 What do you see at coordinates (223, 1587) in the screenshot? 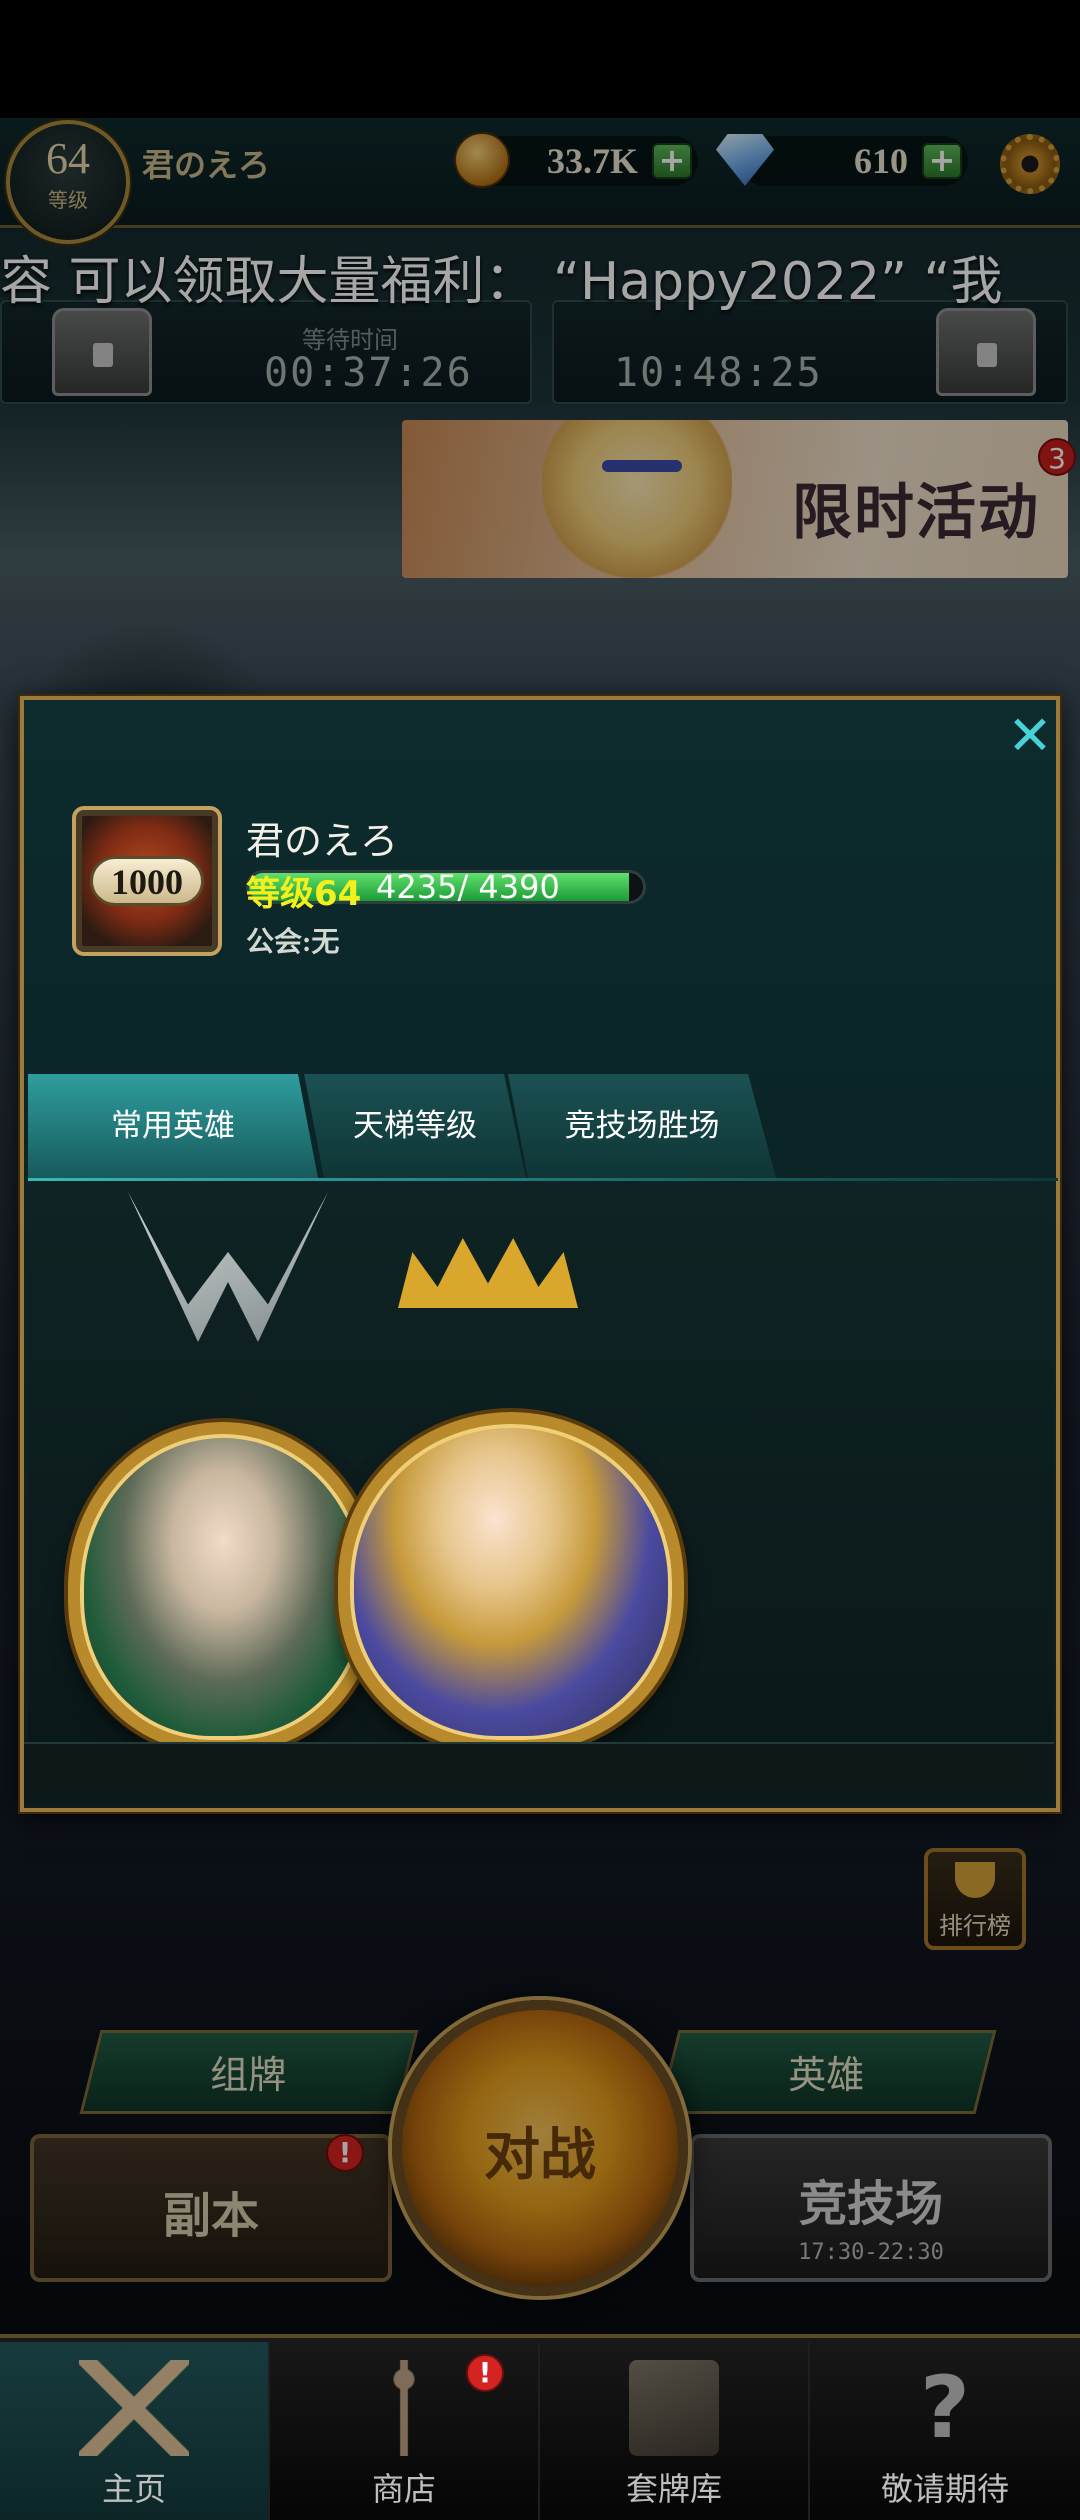
I see `hero-portrait-valkyrie` at bounding box center [223, 1587].